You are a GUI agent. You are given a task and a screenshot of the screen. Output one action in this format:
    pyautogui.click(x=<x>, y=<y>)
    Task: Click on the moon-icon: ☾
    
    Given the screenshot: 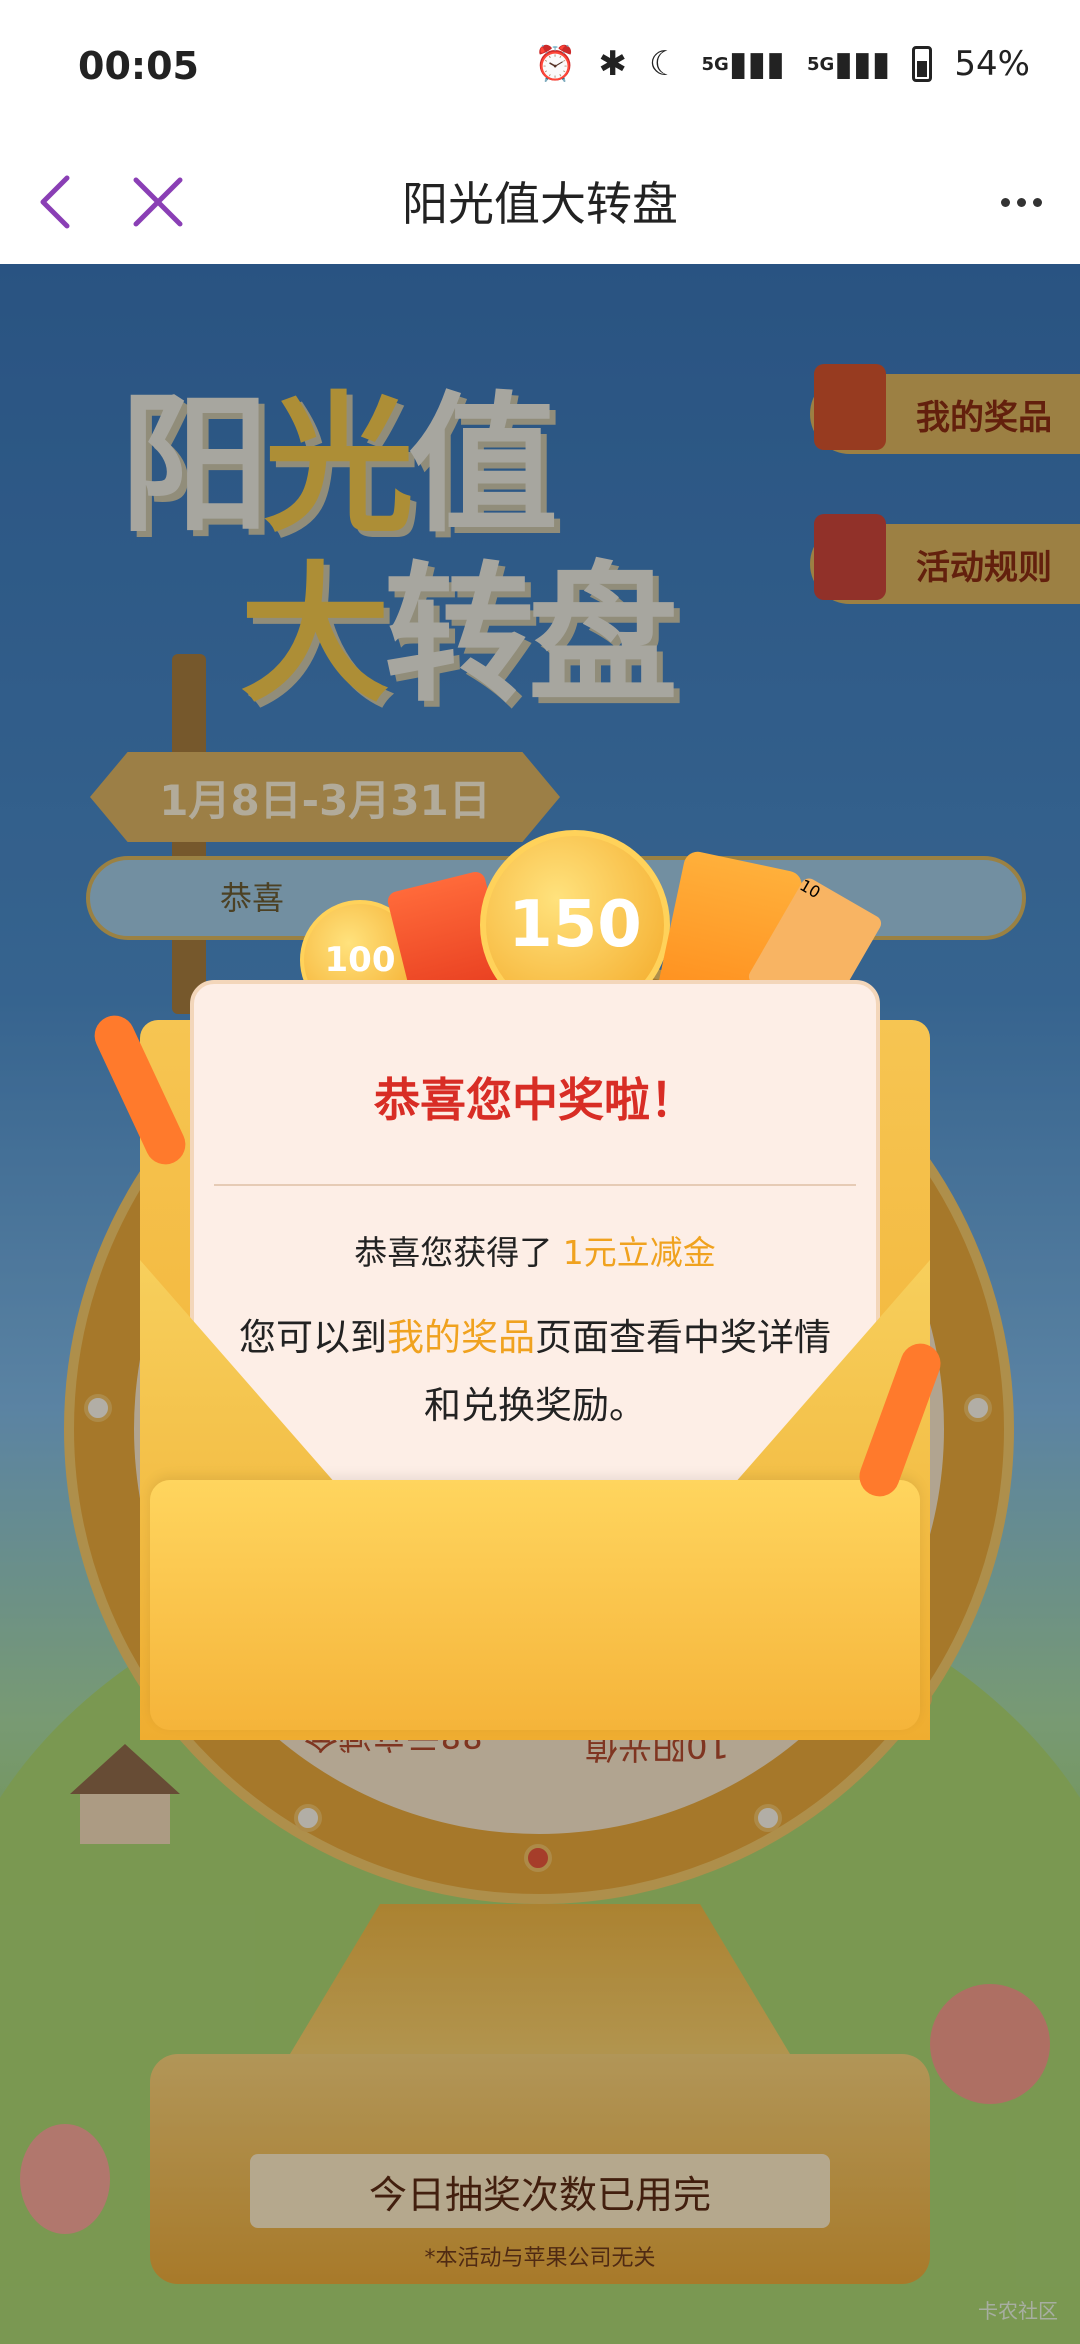 What is the action you would take?
    pyautogui.click(x=664, y=64)
    